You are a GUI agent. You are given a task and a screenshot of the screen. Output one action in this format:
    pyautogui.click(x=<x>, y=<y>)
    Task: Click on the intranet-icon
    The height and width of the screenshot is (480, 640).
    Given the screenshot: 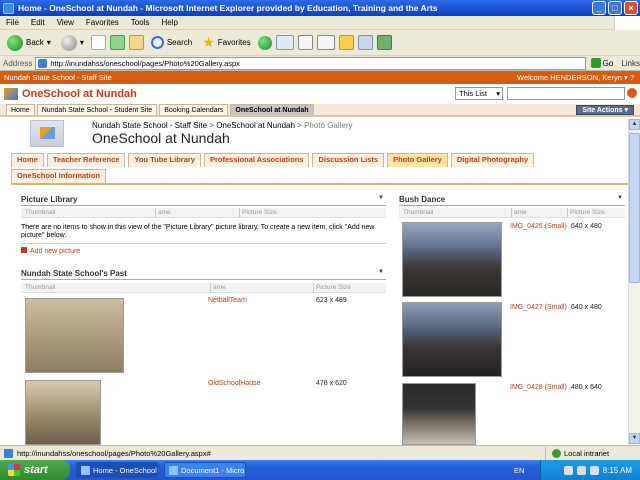 What is the action you would take?
    pyautogui.click(x=556, y=453)
    